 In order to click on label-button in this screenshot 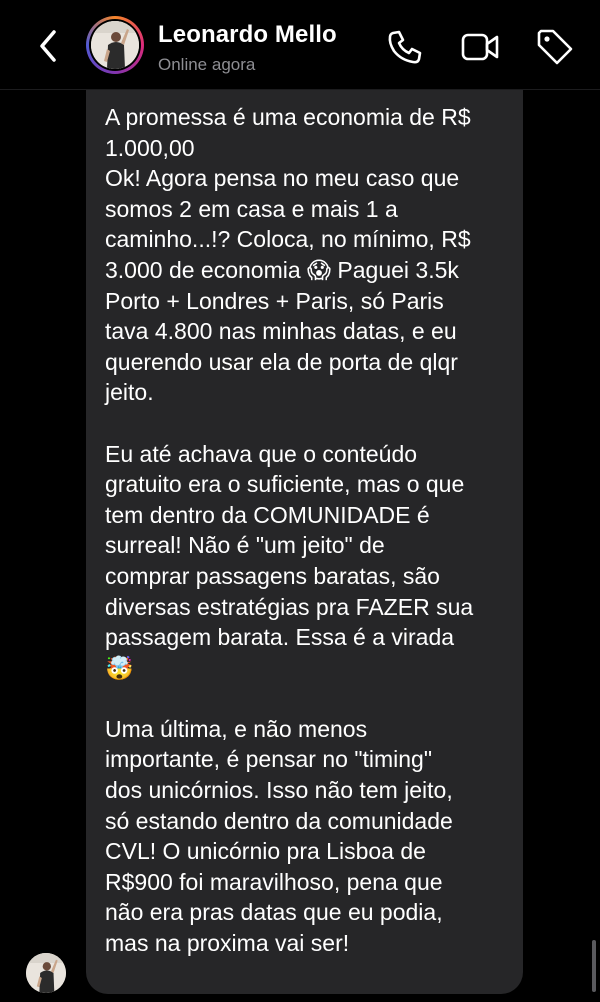, I will do `click(555, 47)`.